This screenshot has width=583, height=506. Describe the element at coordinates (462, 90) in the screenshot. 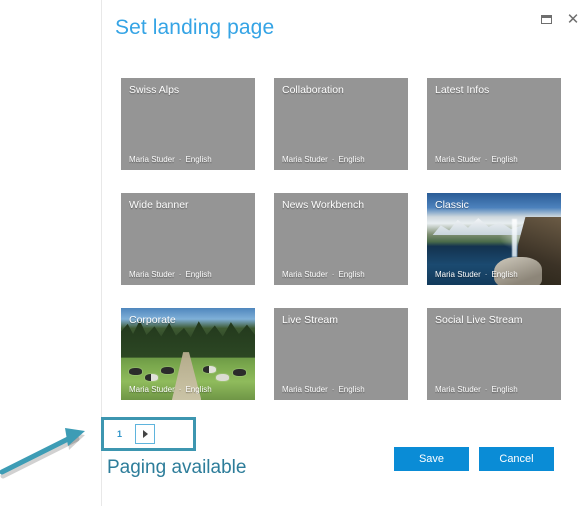

I see `tile-title: Latest Infos` at that location.